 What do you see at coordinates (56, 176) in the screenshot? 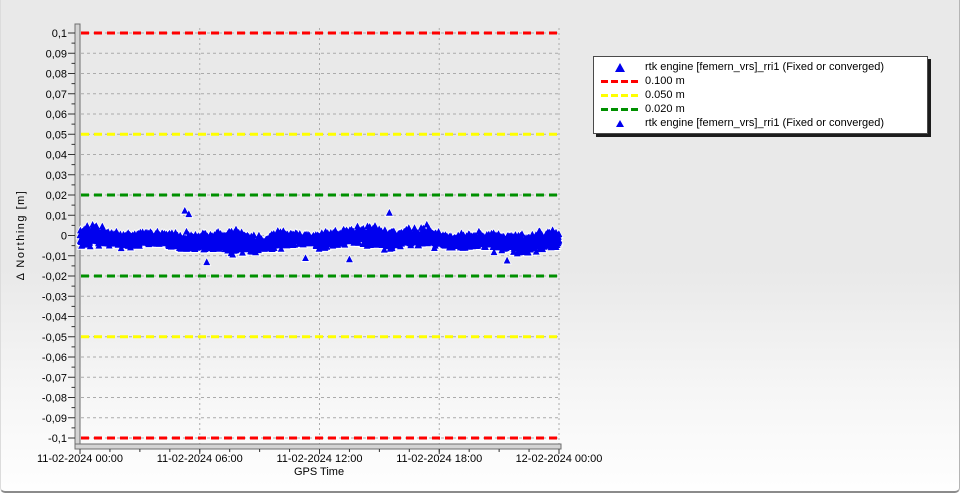
I see `y-tick-label: 0,03` at bounding box center [56, 176].